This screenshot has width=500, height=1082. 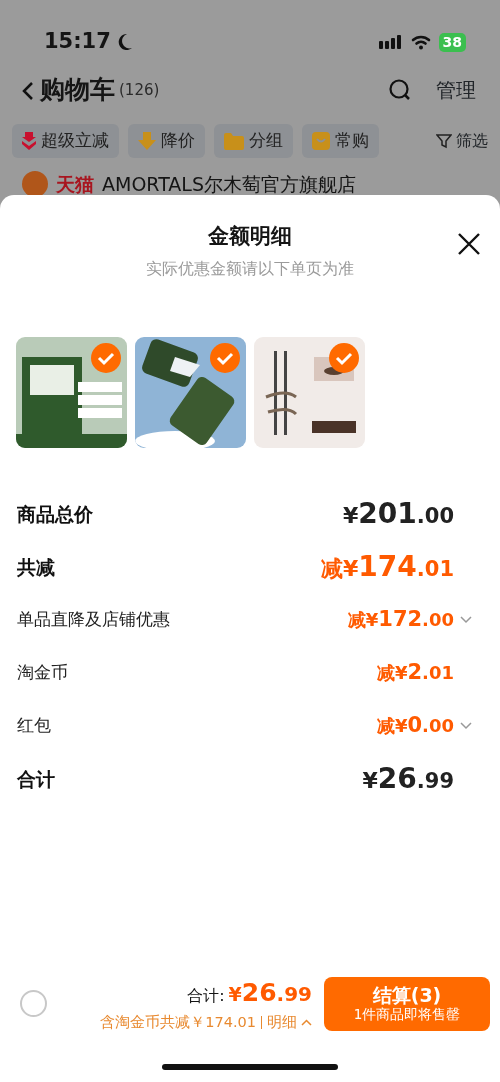 What do you see at coordinates (469, 244) in the screenshot?
I see `close-button` at bounding box center [469, 244].